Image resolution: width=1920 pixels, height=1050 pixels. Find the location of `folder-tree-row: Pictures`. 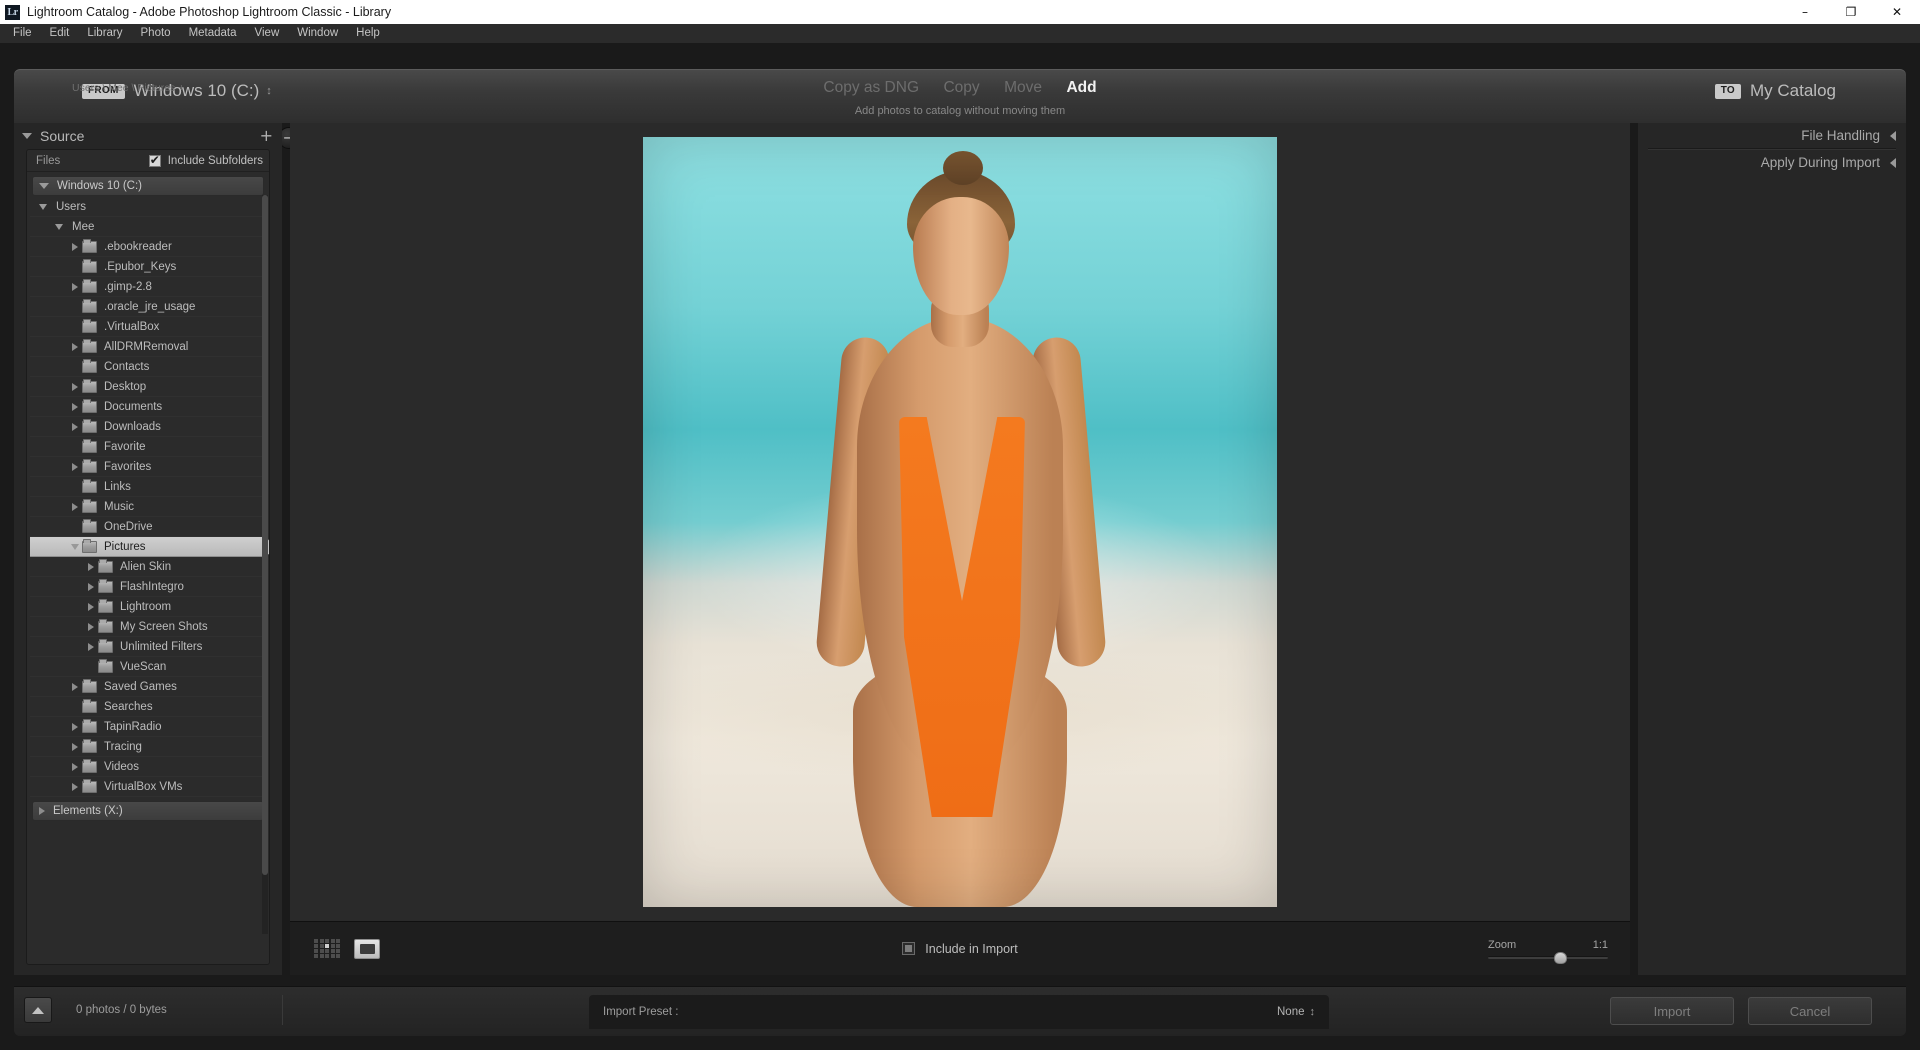

folder-tree-row: Pictures is located at coordinates (149, 547).